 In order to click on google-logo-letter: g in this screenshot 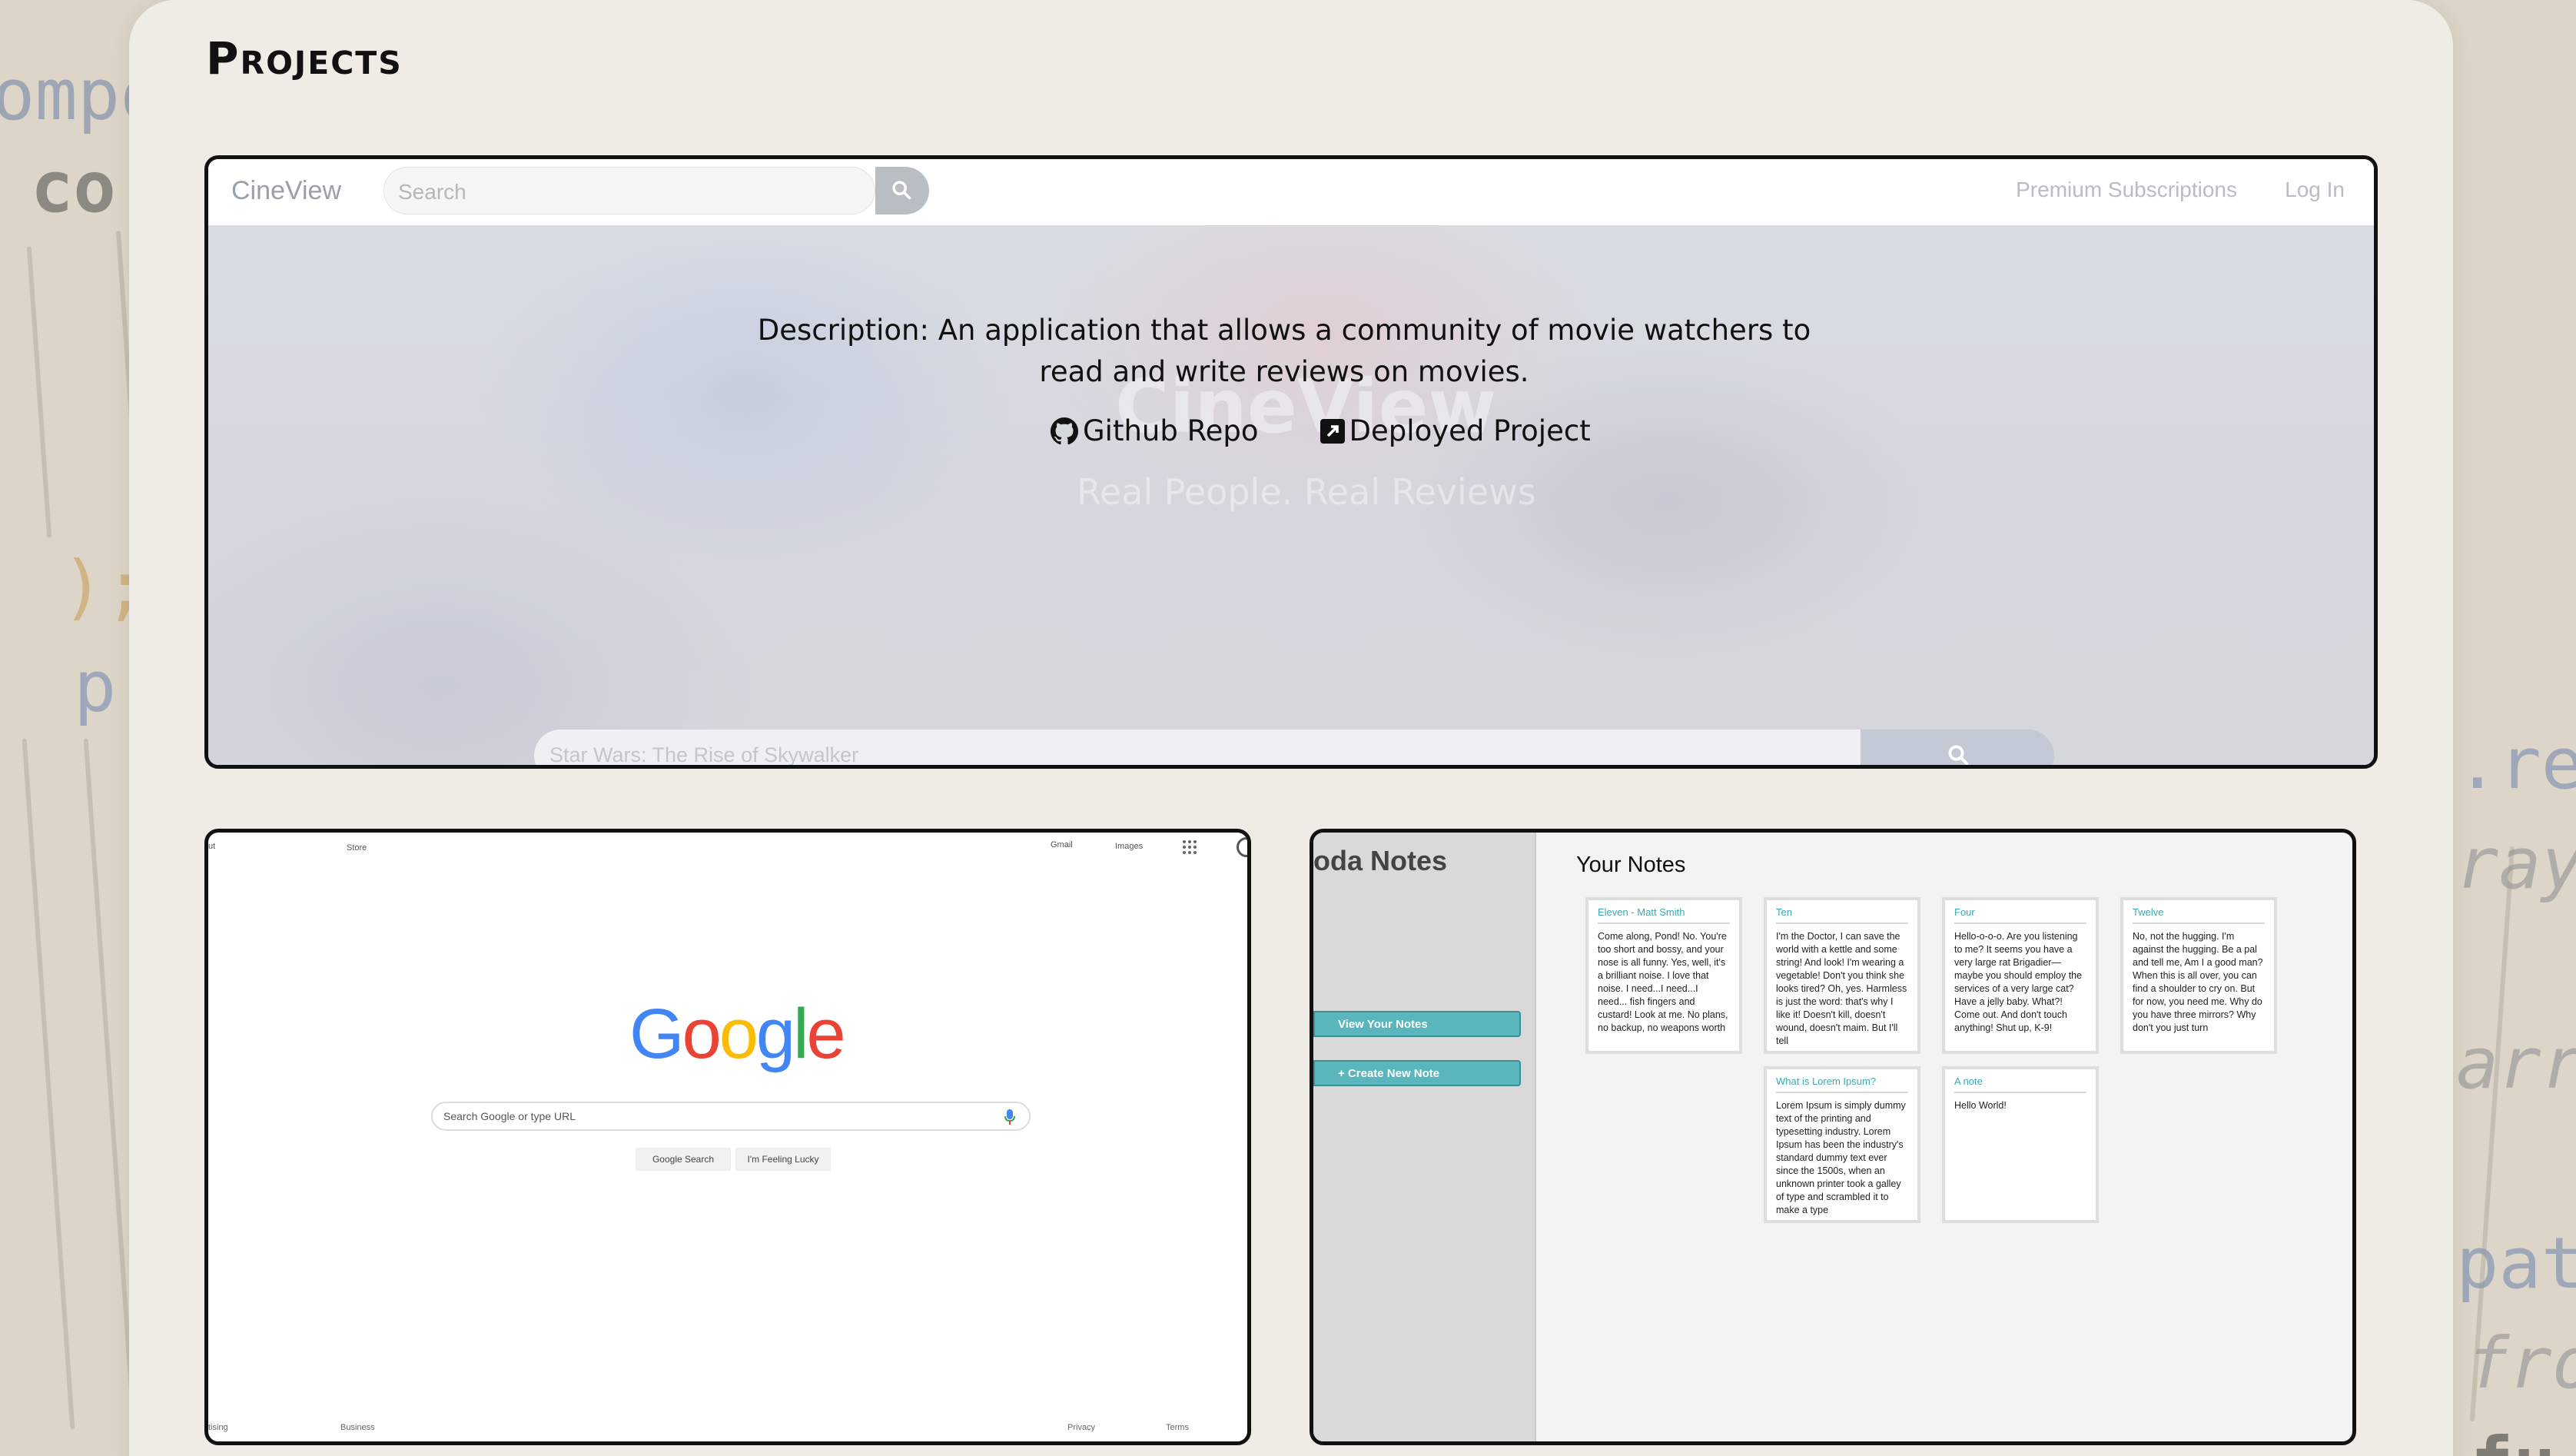, I will do `click(775, 1034)`.